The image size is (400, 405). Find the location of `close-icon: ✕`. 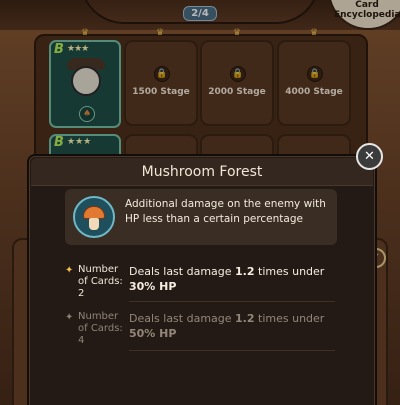

close-icon: ✕ is located at coordinates (369, 156).